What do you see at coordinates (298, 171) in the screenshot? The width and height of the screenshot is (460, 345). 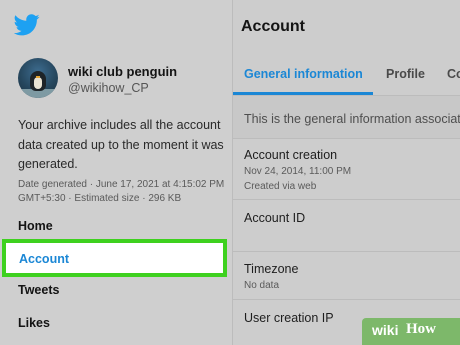 I see `account-creation-value: Nov 24, 2014, 11:00 PM` at bounding box center [298, 171].